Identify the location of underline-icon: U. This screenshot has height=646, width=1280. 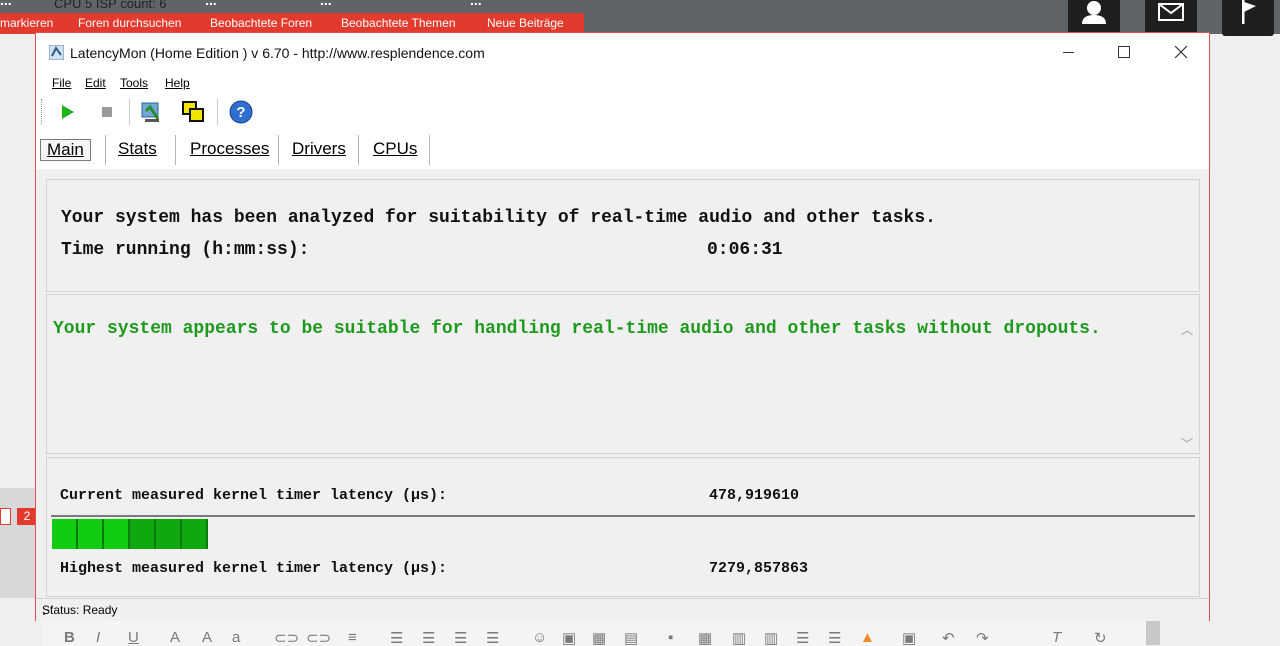
(133, 637).